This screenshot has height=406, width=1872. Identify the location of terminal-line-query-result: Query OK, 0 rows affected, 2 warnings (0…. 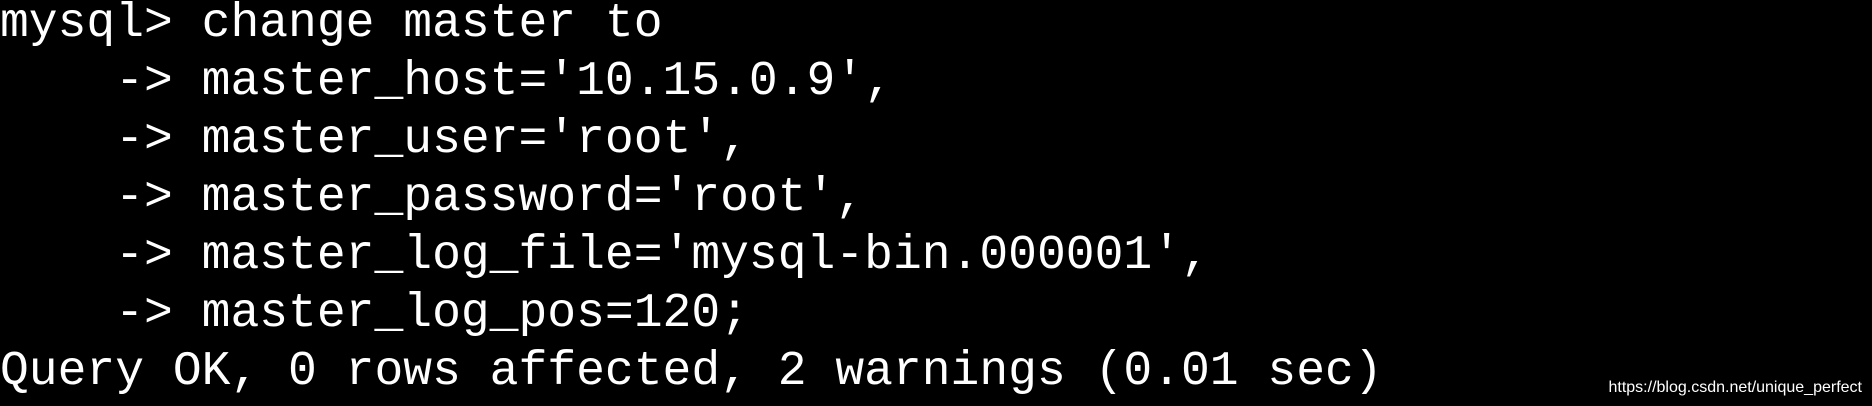
(691, 372).